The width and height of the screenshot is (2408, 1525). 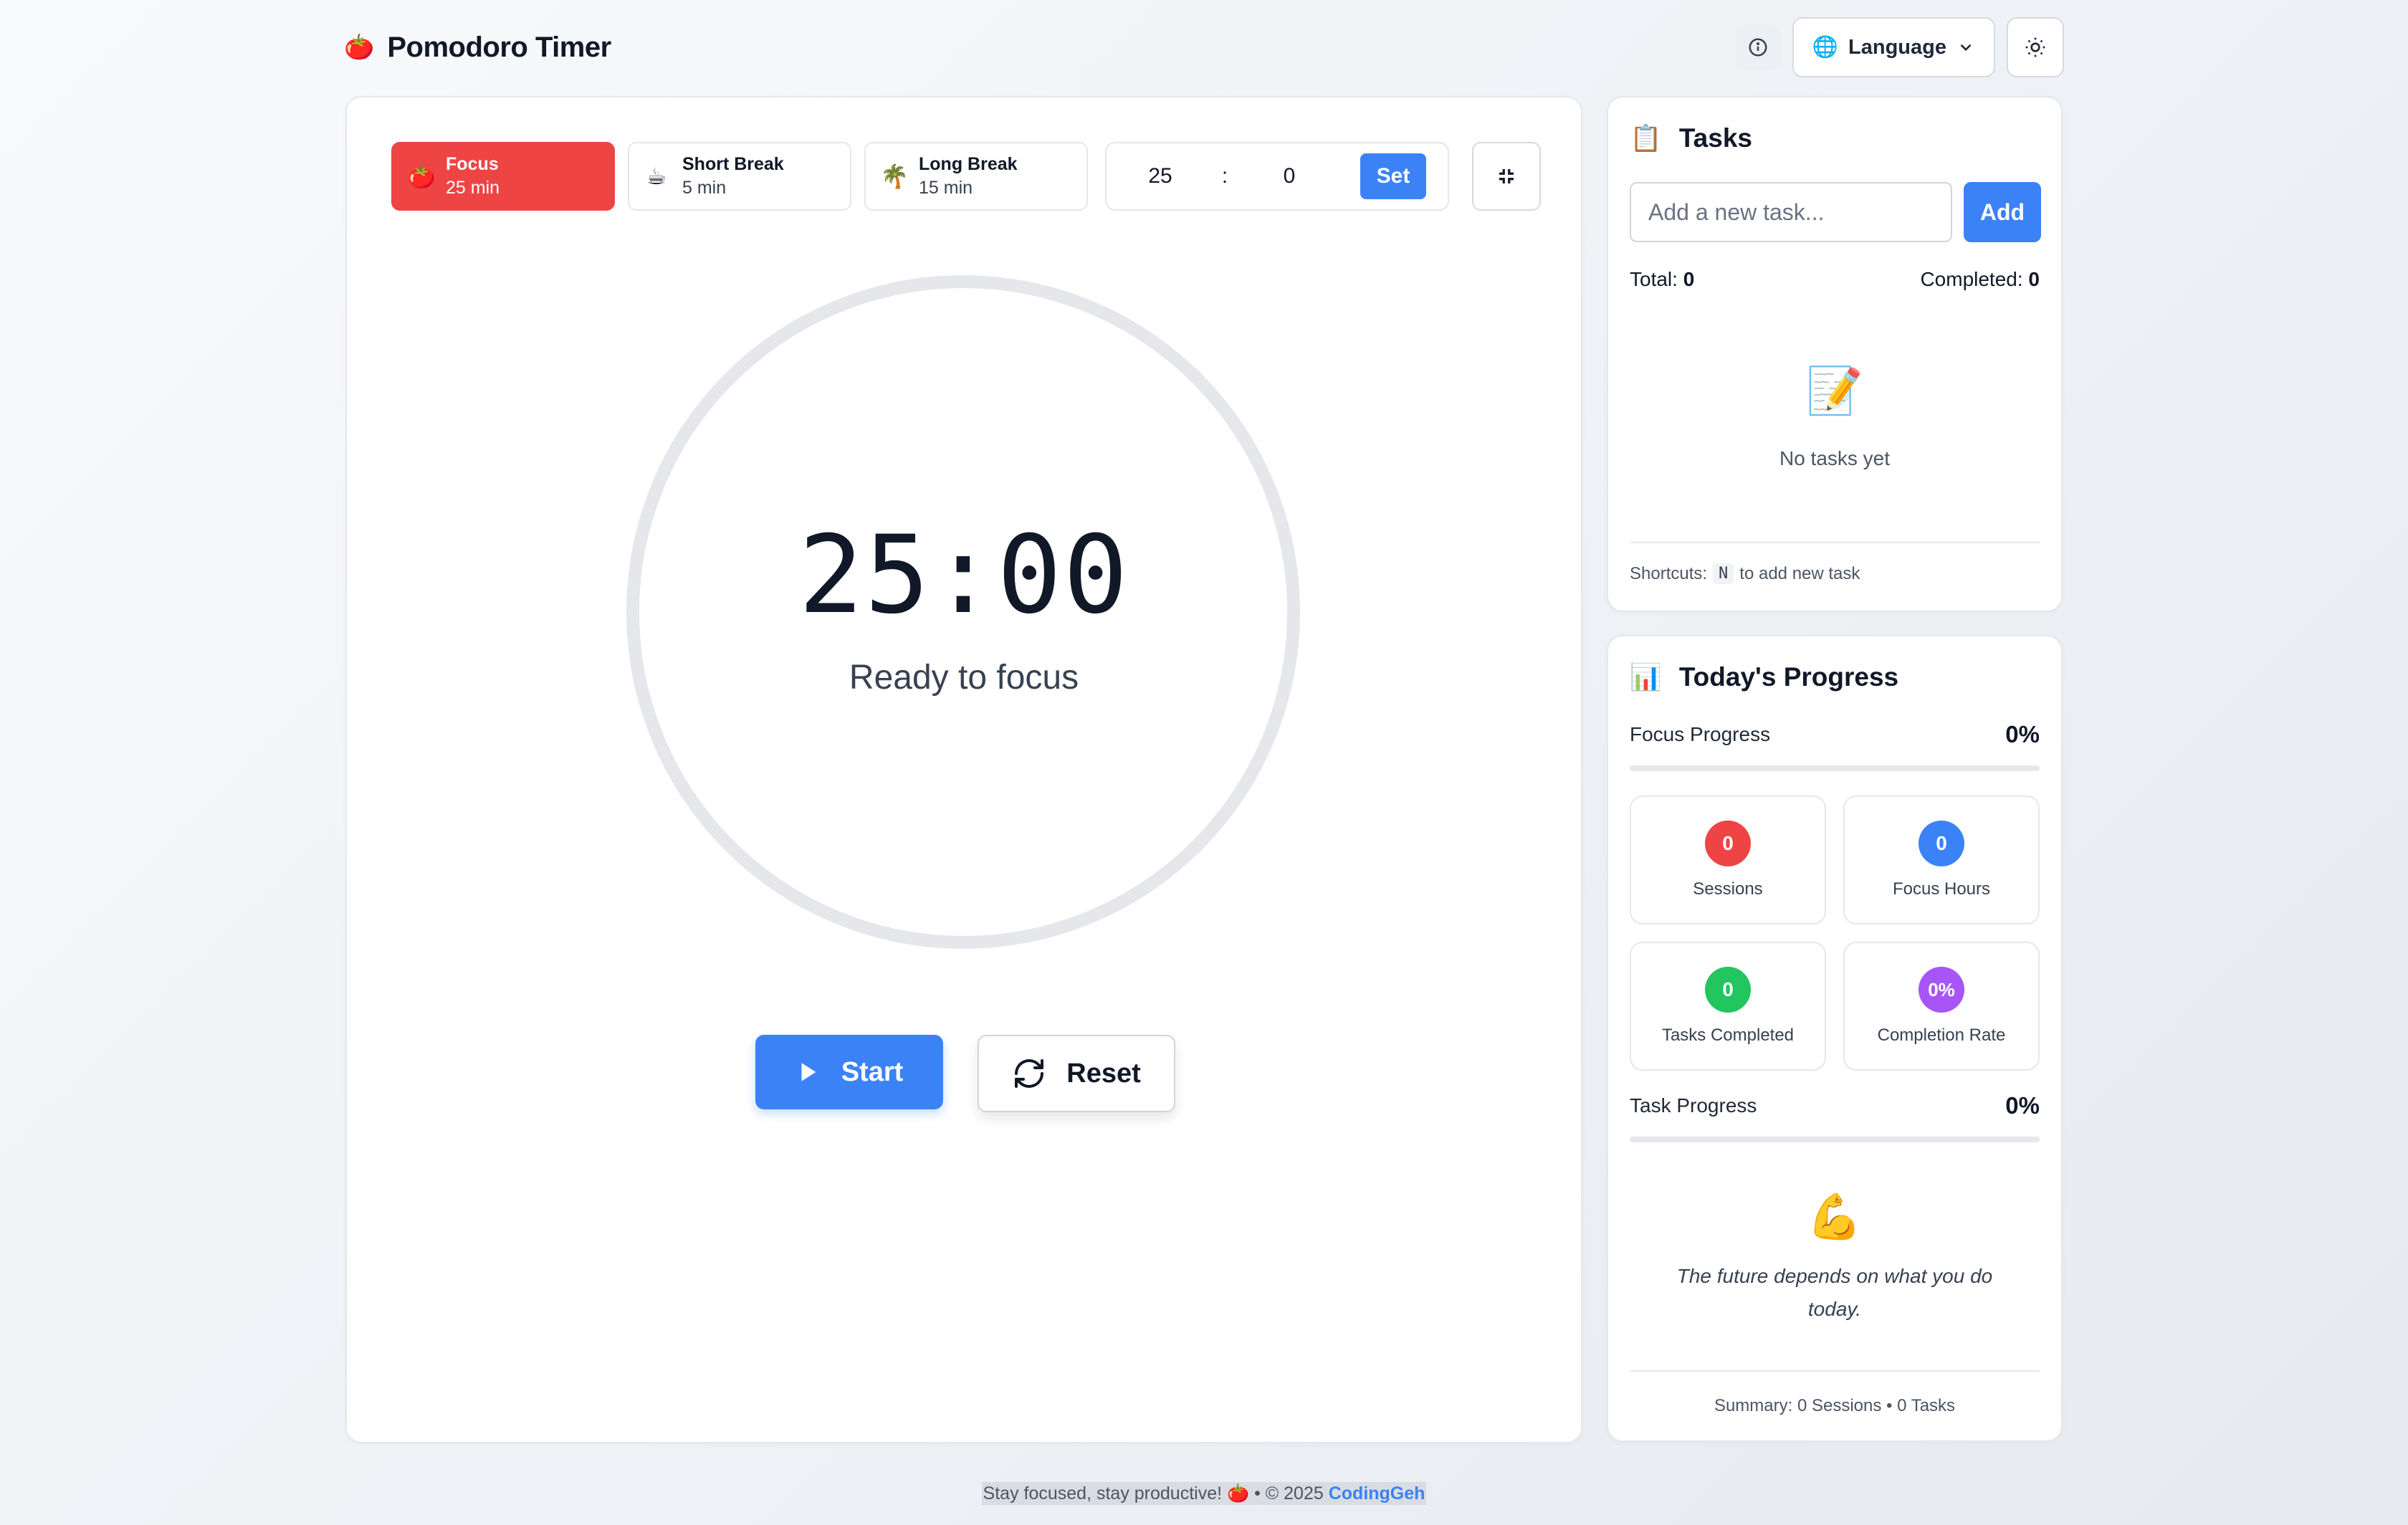 I want to click on start-button: Start, so click(x=849, y=1072).